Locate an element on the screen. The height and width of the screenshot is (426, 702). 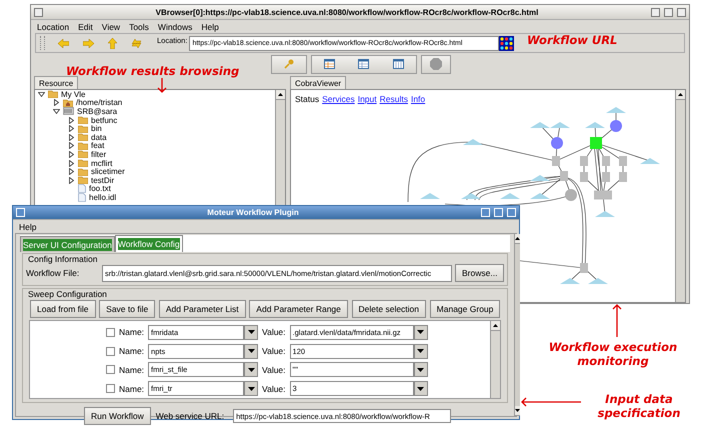
sweep-button: Load from file is located at coordinates (63, 309).